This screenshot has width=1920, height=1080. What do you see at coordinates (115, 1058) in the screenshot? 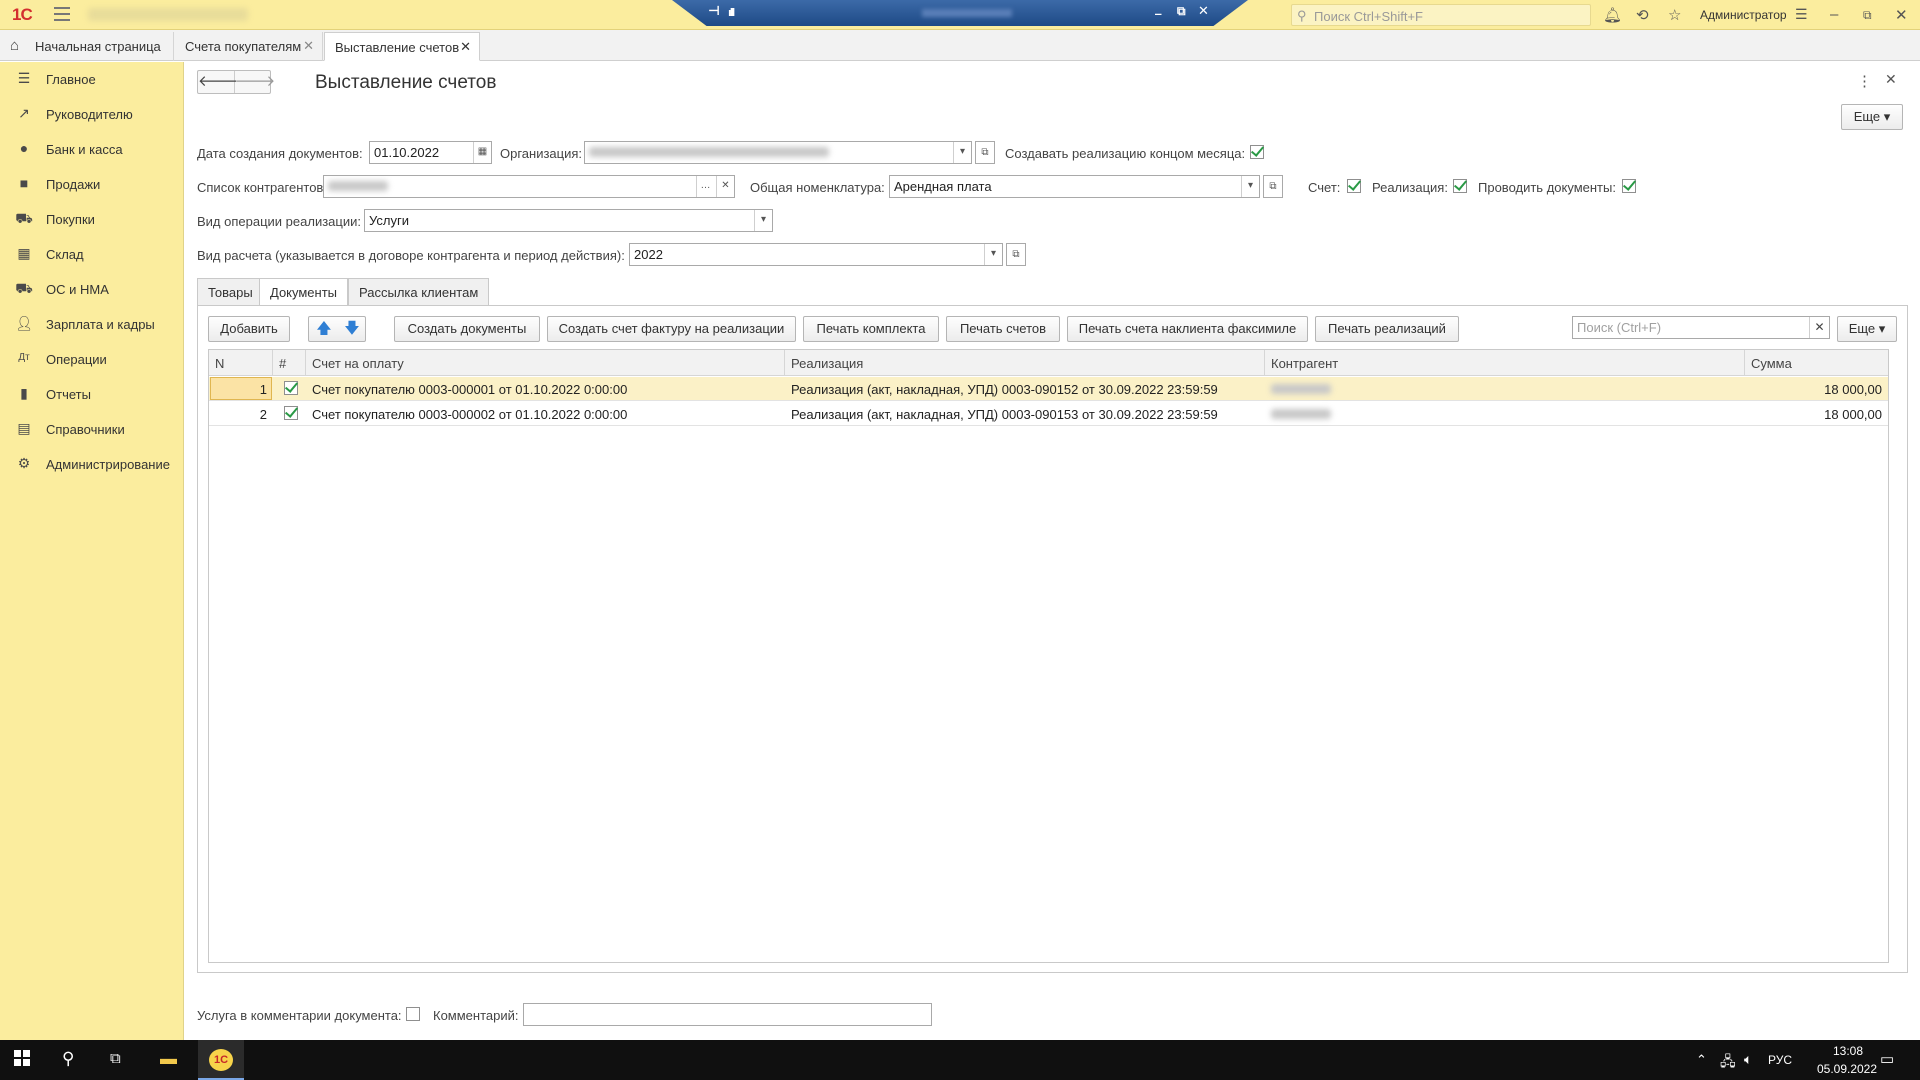
I see `task-view-icon: ⧉` at bounding box center [115, 1058].